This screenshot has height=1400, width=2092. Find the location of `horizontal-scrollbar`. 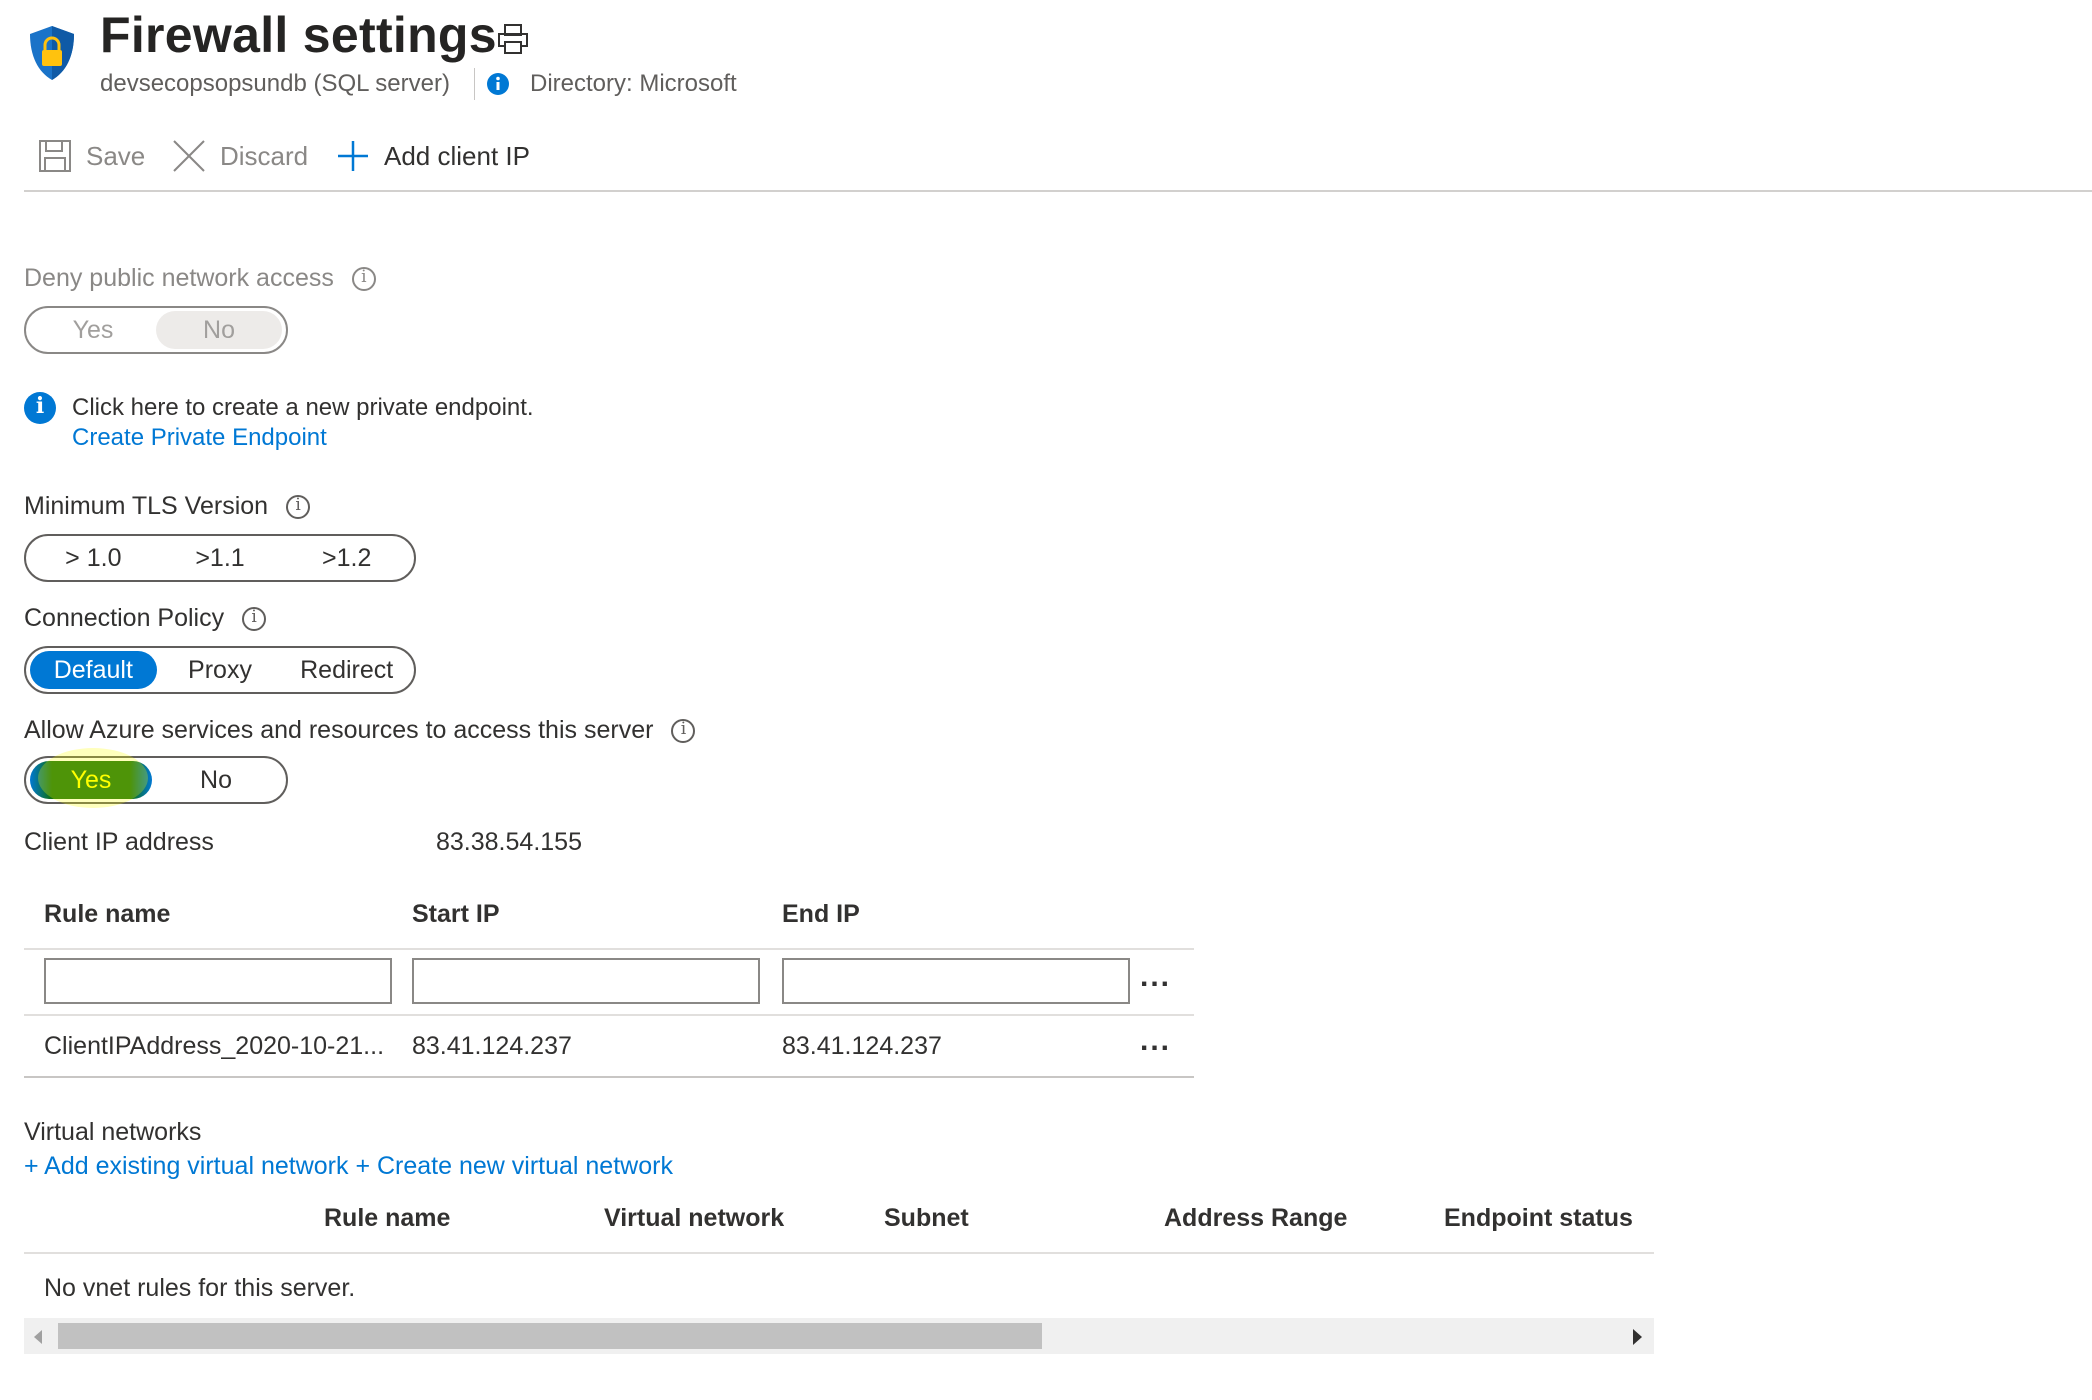

horizontal-scrollbar is located at coordinates (839, 1336).